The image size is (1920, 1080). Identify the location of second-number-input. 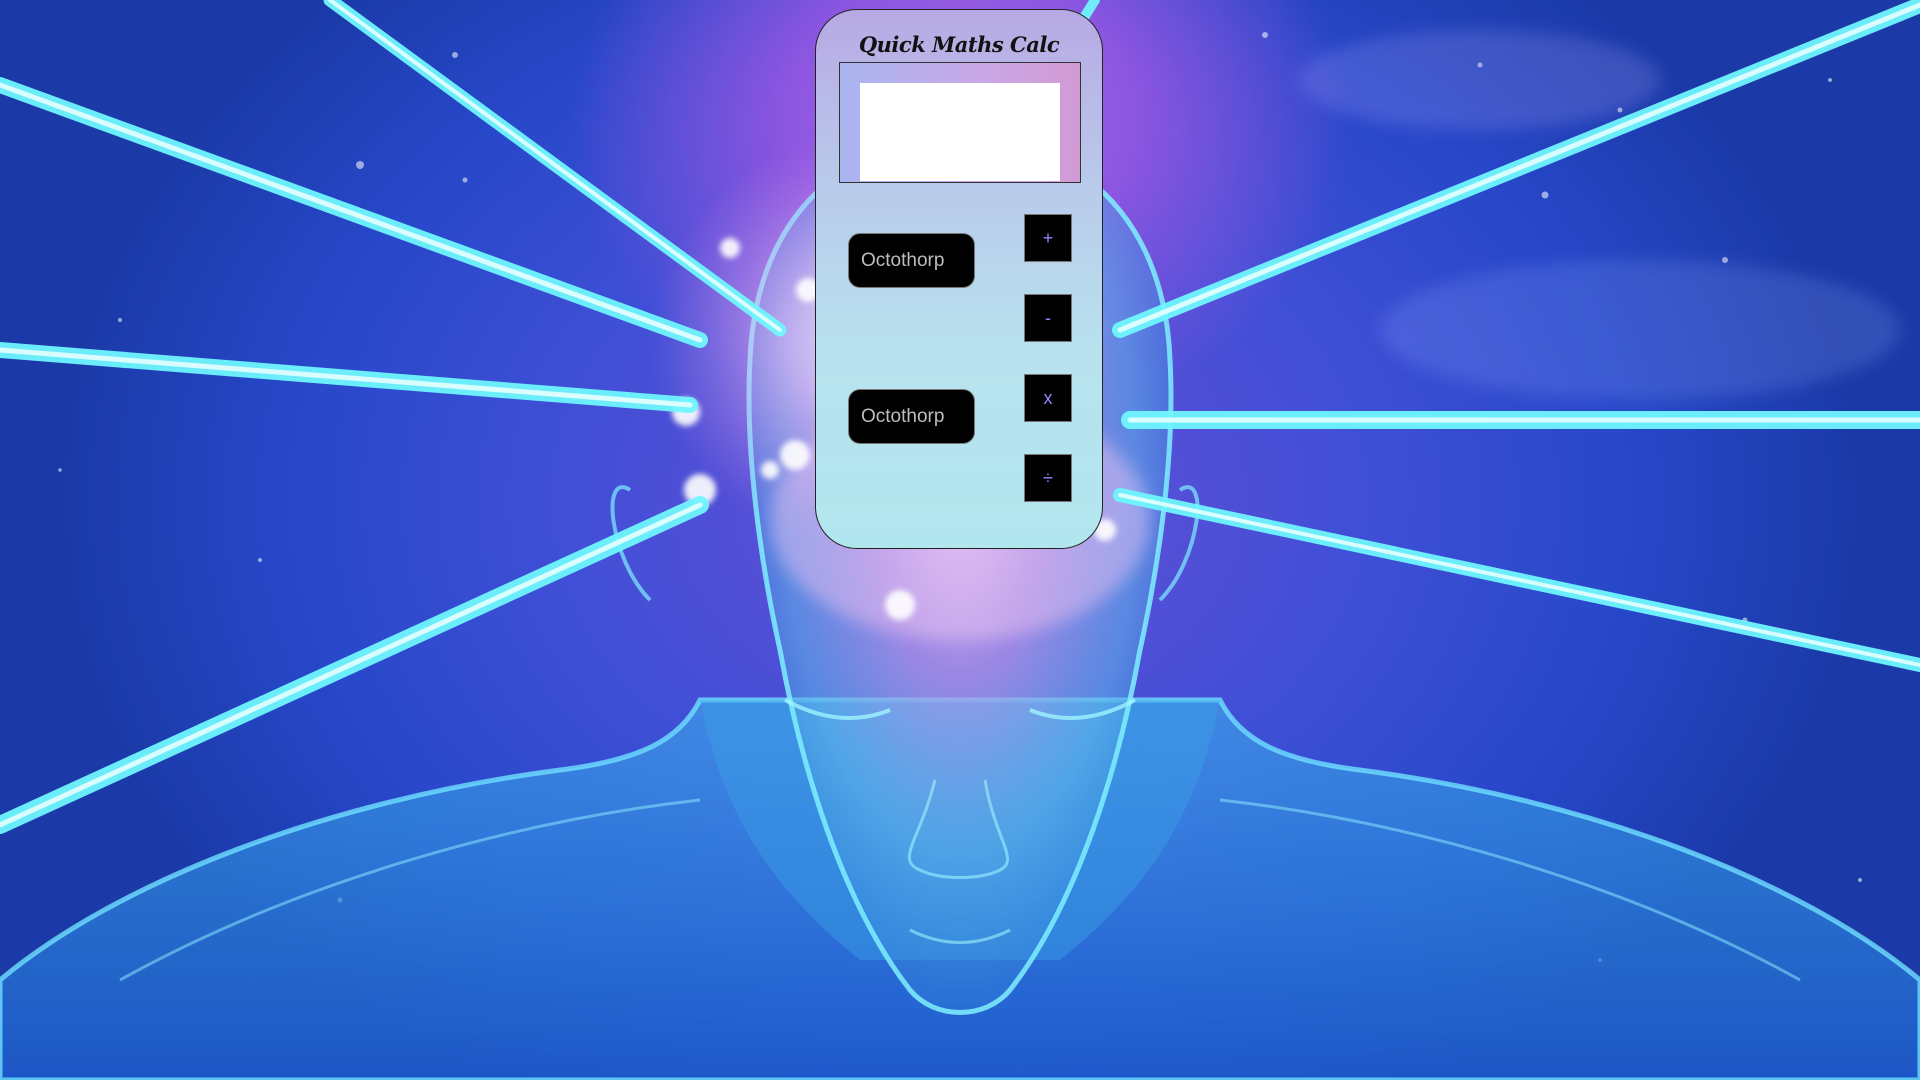
(911, 416).